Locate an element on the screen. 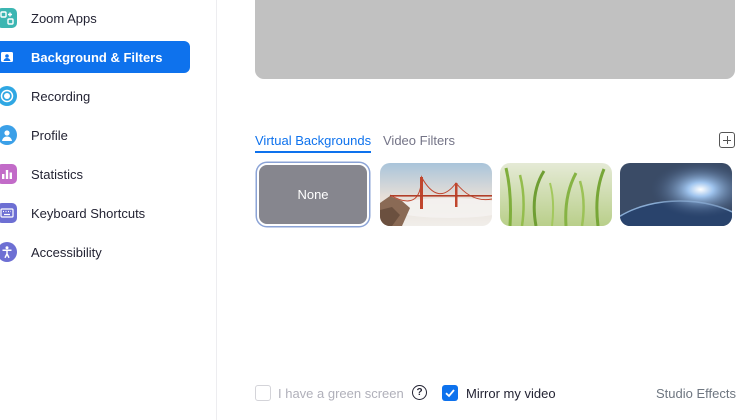 The height and width of the screenshot is (420, 749). thumbnail-label: None is located at coordinates (313, 194).